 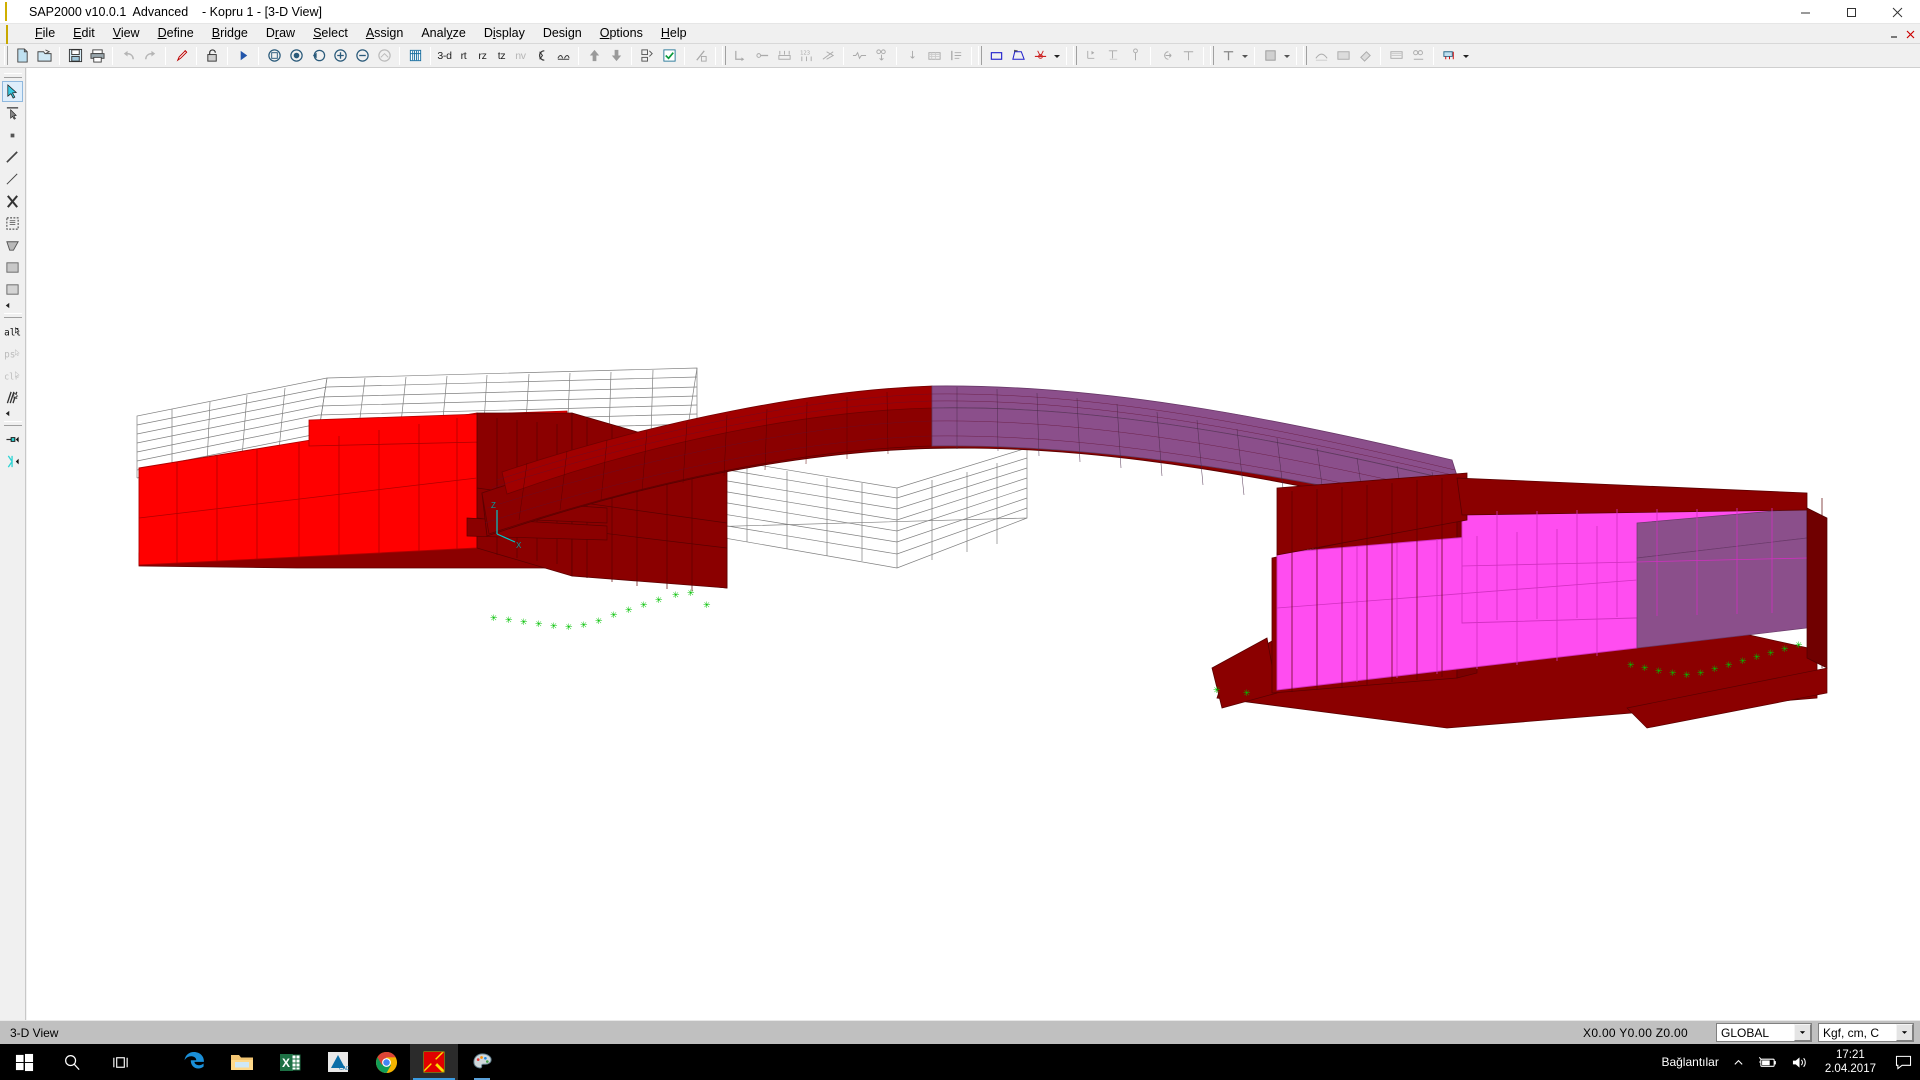 What do you see at coordinates (1056, 55) in the screenshot?
I see `draw-dropdown-button` at bounding box center [1056, 55].